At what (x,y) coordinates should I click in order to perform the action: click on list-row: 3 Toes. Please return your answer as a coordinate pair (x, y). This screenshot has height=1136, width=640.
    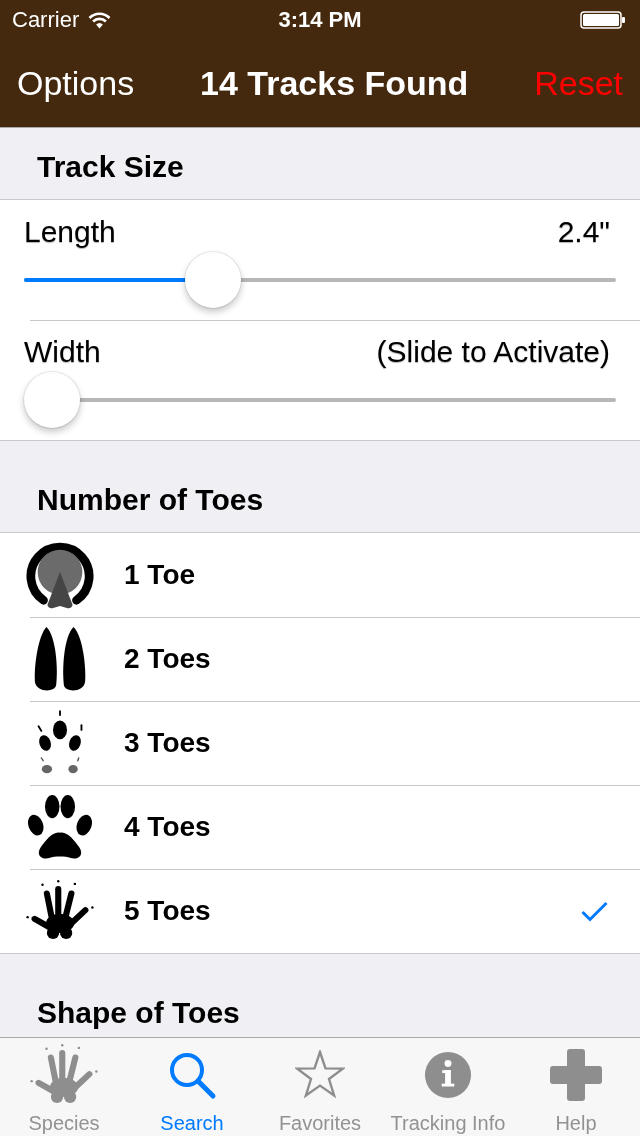
    Looking at the image, I should click on (320, 743).